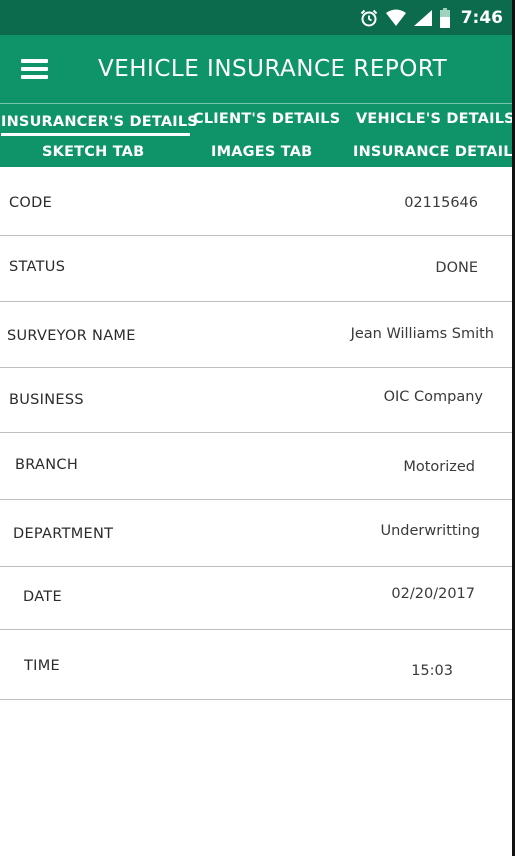  What do you see at coordinates (34, 69) in the screenshot?
I see `hamburger-menu-icon` at bounding box center [34, 69].